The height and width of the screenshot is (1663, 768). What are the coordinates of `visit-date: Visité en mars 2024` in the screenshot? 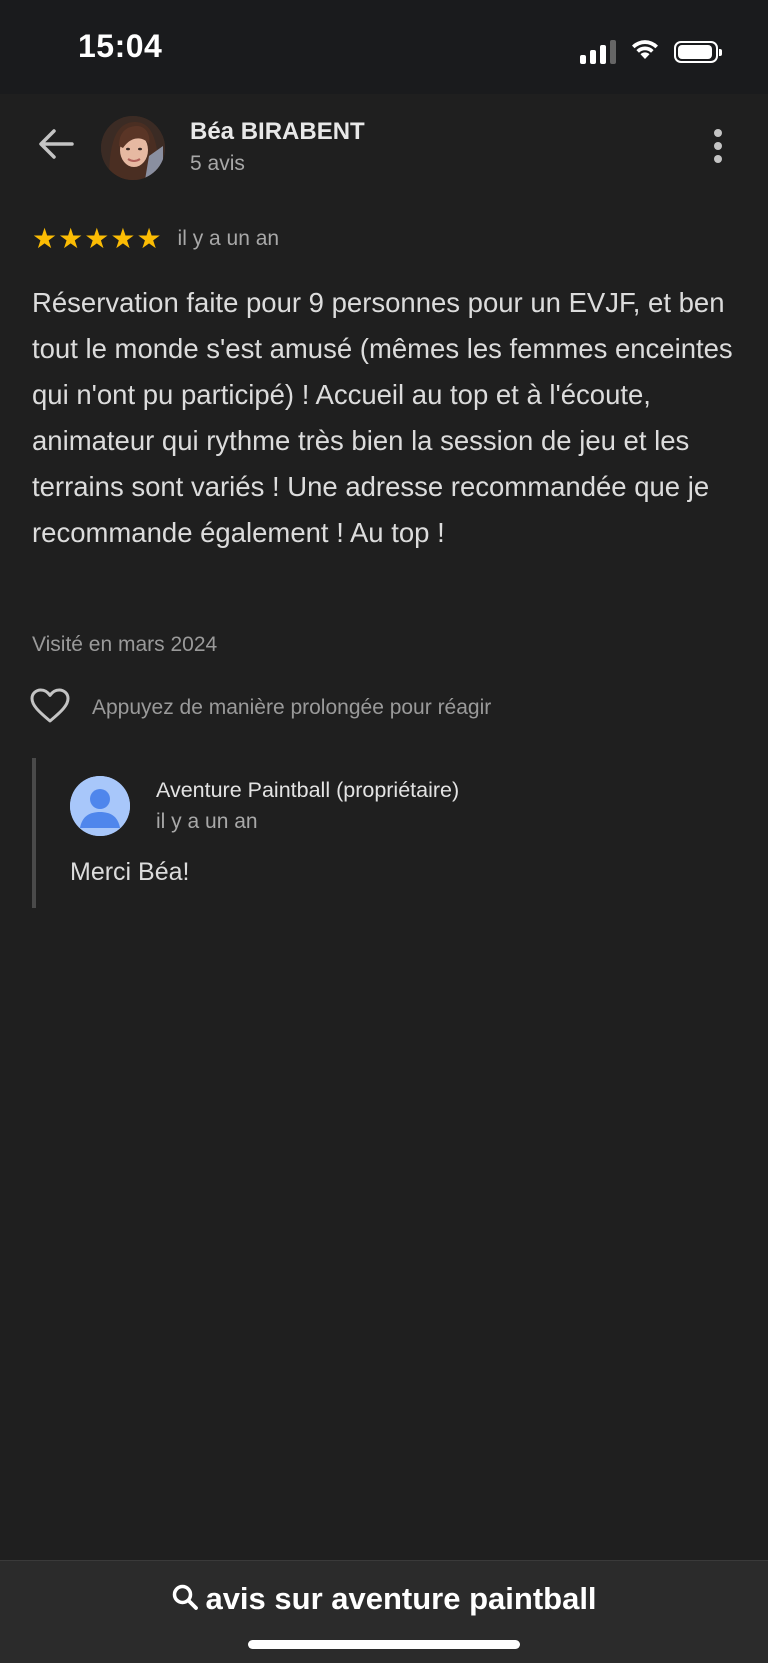 It's located at (125, 644).